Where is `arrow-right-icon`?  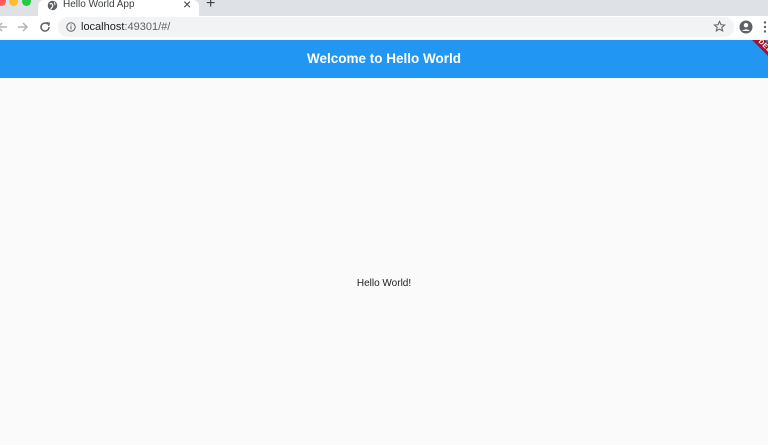 arrow-right-icon is located at coordinates (23, 27).